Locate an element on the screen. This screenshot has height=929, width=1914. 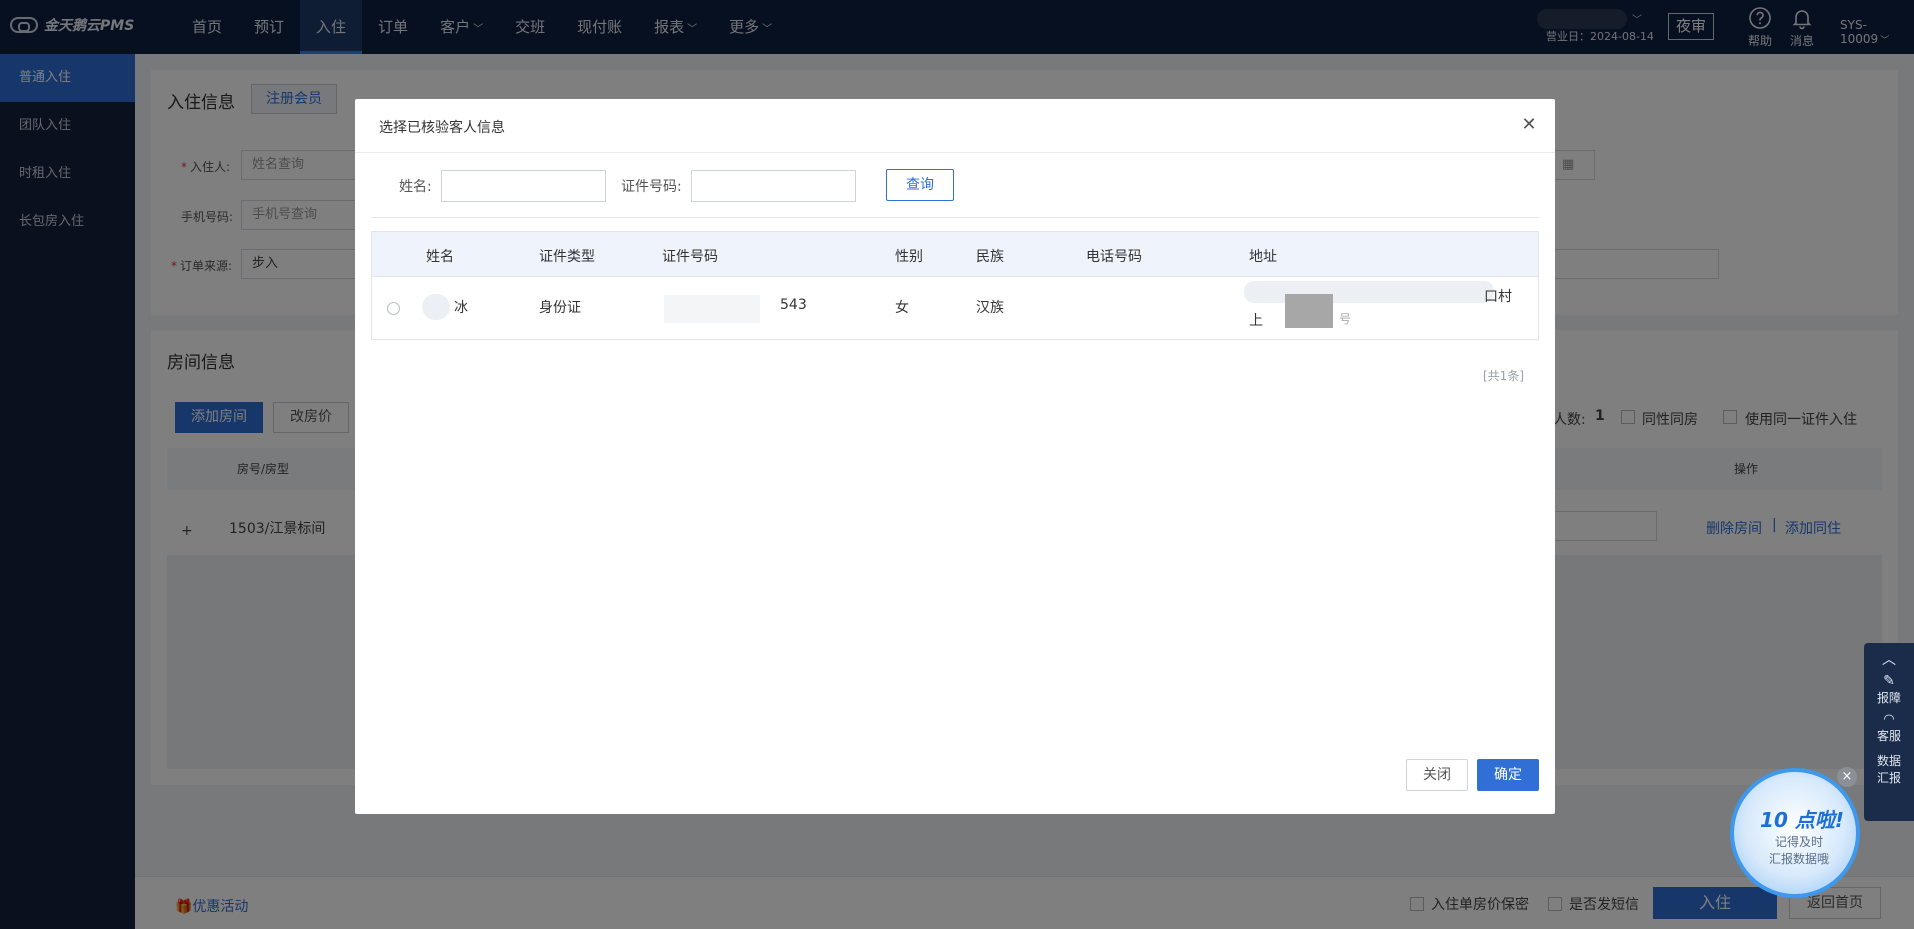
data-report-reminder-badge: 10 点啦! 记得及时 汇报数据哦 is located at coordinates (1795, 833).